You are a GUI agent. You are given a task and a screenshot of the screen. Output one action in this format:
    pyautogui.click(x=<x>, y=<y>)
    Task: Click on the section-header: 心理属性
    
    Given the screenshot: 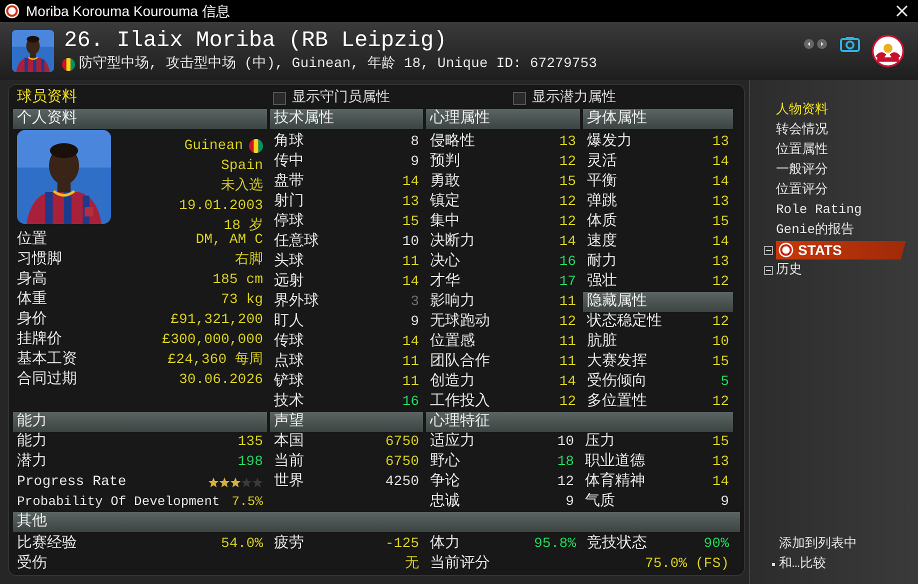 What is the action you would take?
    pyautogui.click(x=503, y=119)
    